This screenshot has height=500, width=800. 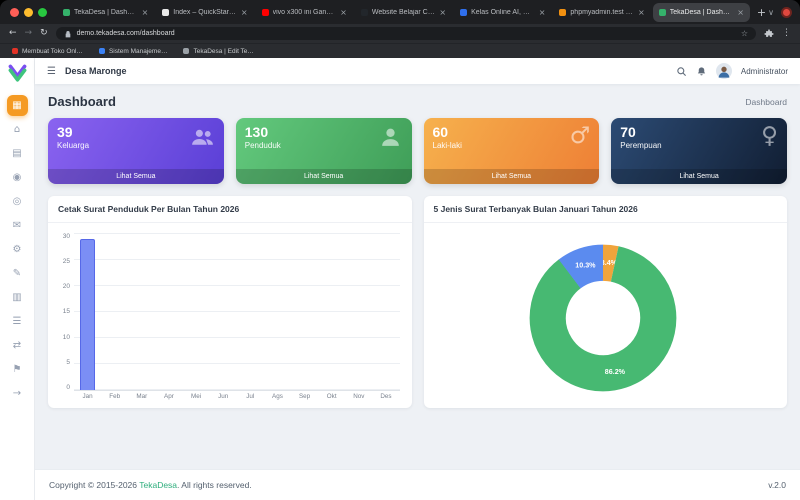 What do you see at coordinates (769, 136) in the screenshot?
I see `female-icon: ♀` at bounding box center [769, 136].